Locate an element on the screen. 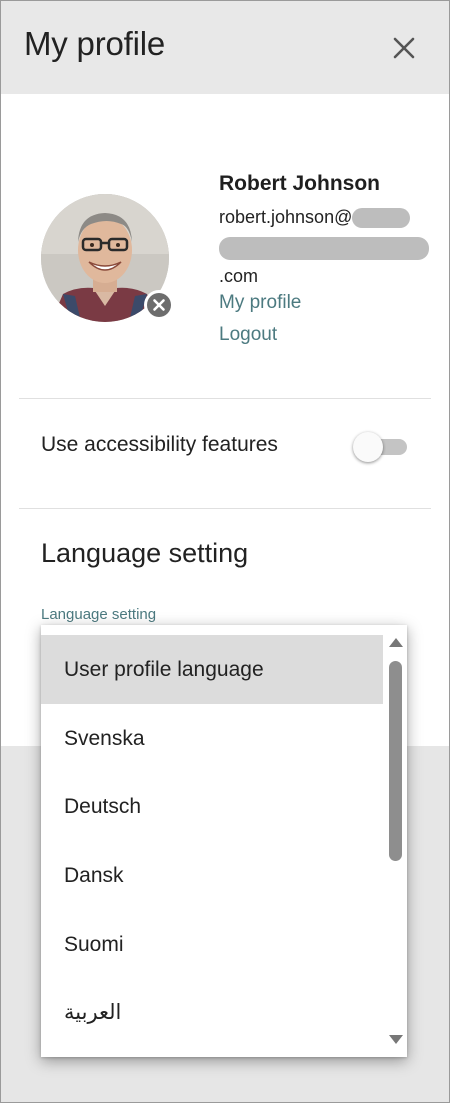  accessibility-label: Use accessibility features is located at coordinates (159, 444).